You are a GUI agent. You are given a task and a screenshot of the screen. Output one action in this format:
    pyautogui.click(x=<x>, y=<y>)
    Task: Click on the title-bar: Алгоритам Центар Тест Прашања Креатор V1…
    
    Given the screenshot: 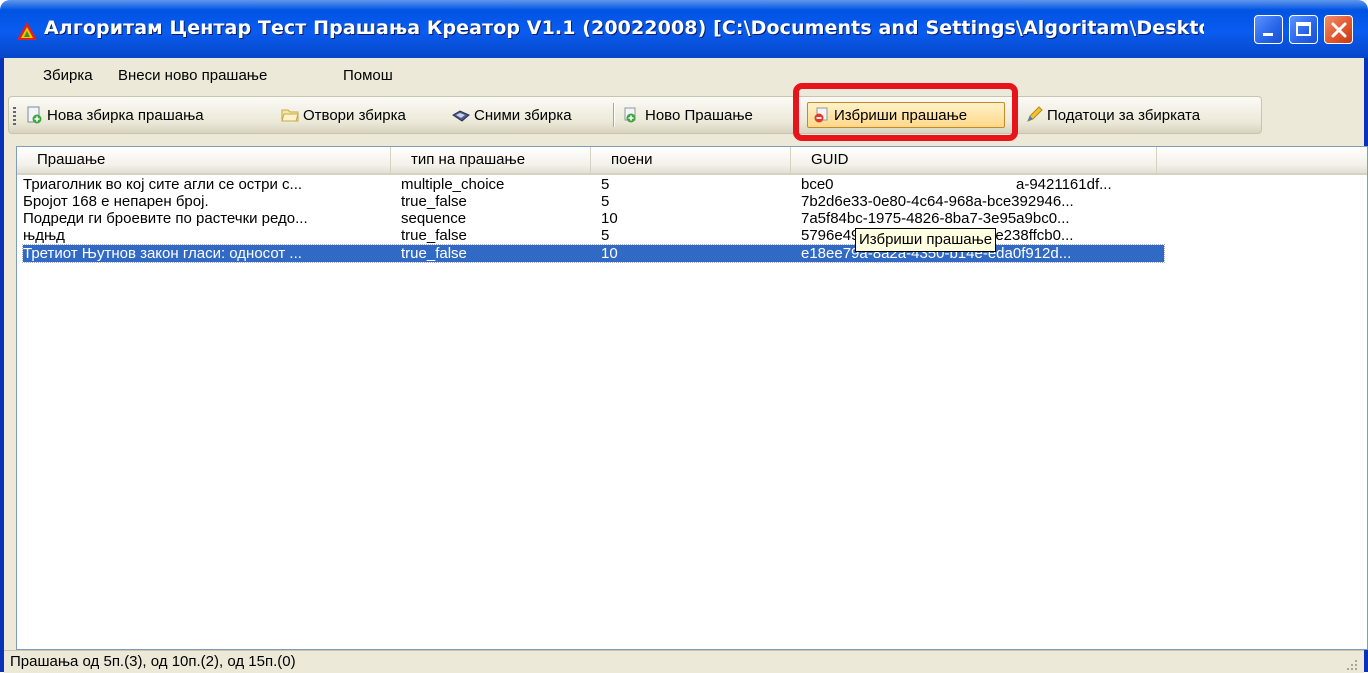 What is the action you would take?
    pyautogui.click(x=684, y=29)
    